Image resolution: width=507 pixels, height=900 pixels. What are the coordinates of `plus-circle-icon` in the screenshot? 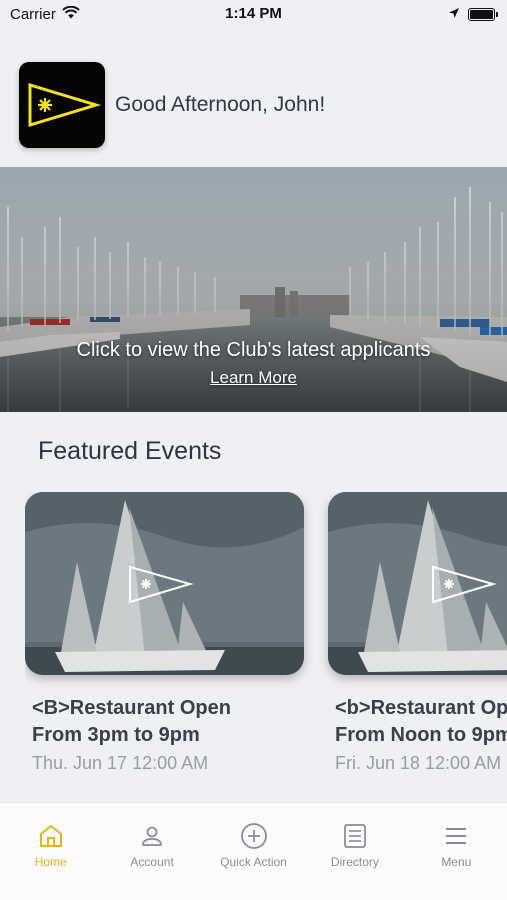 It's located at (254, 836).